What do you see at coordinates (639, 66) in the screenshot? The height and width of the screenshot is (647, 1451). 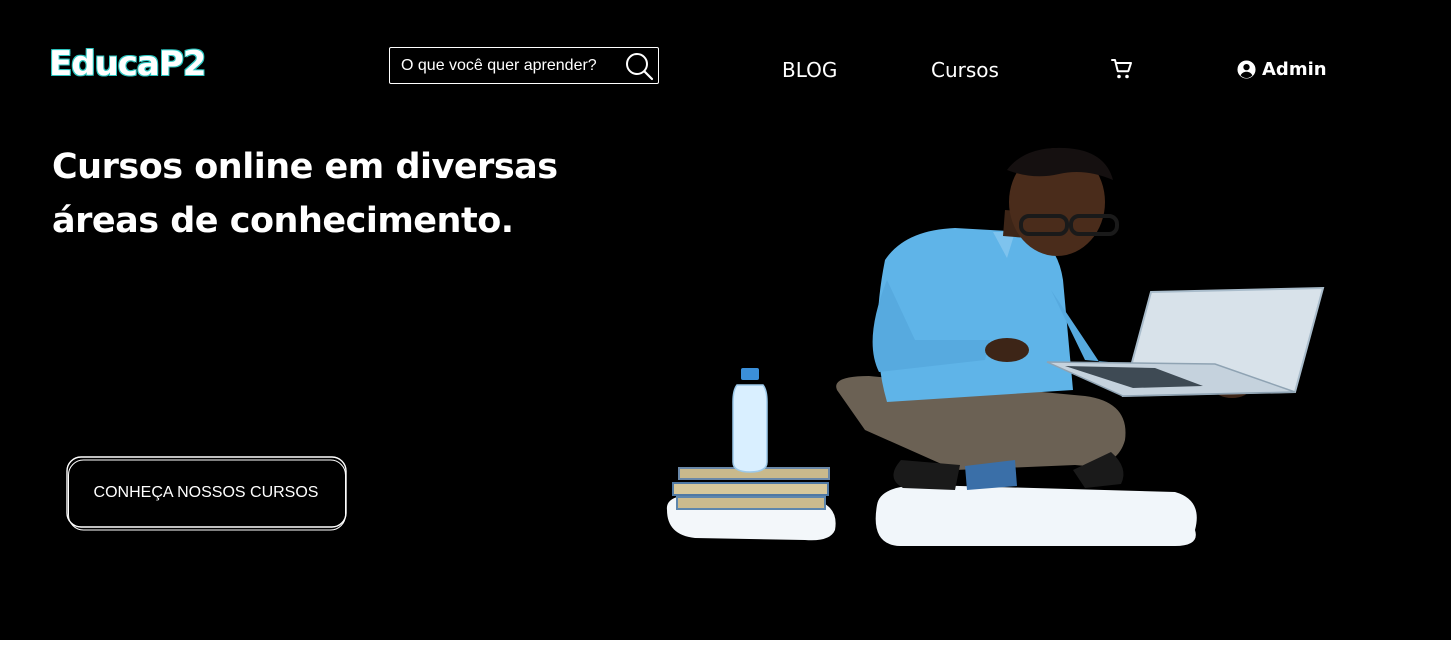 I see `search-icon` at bounding box center [639, 66].